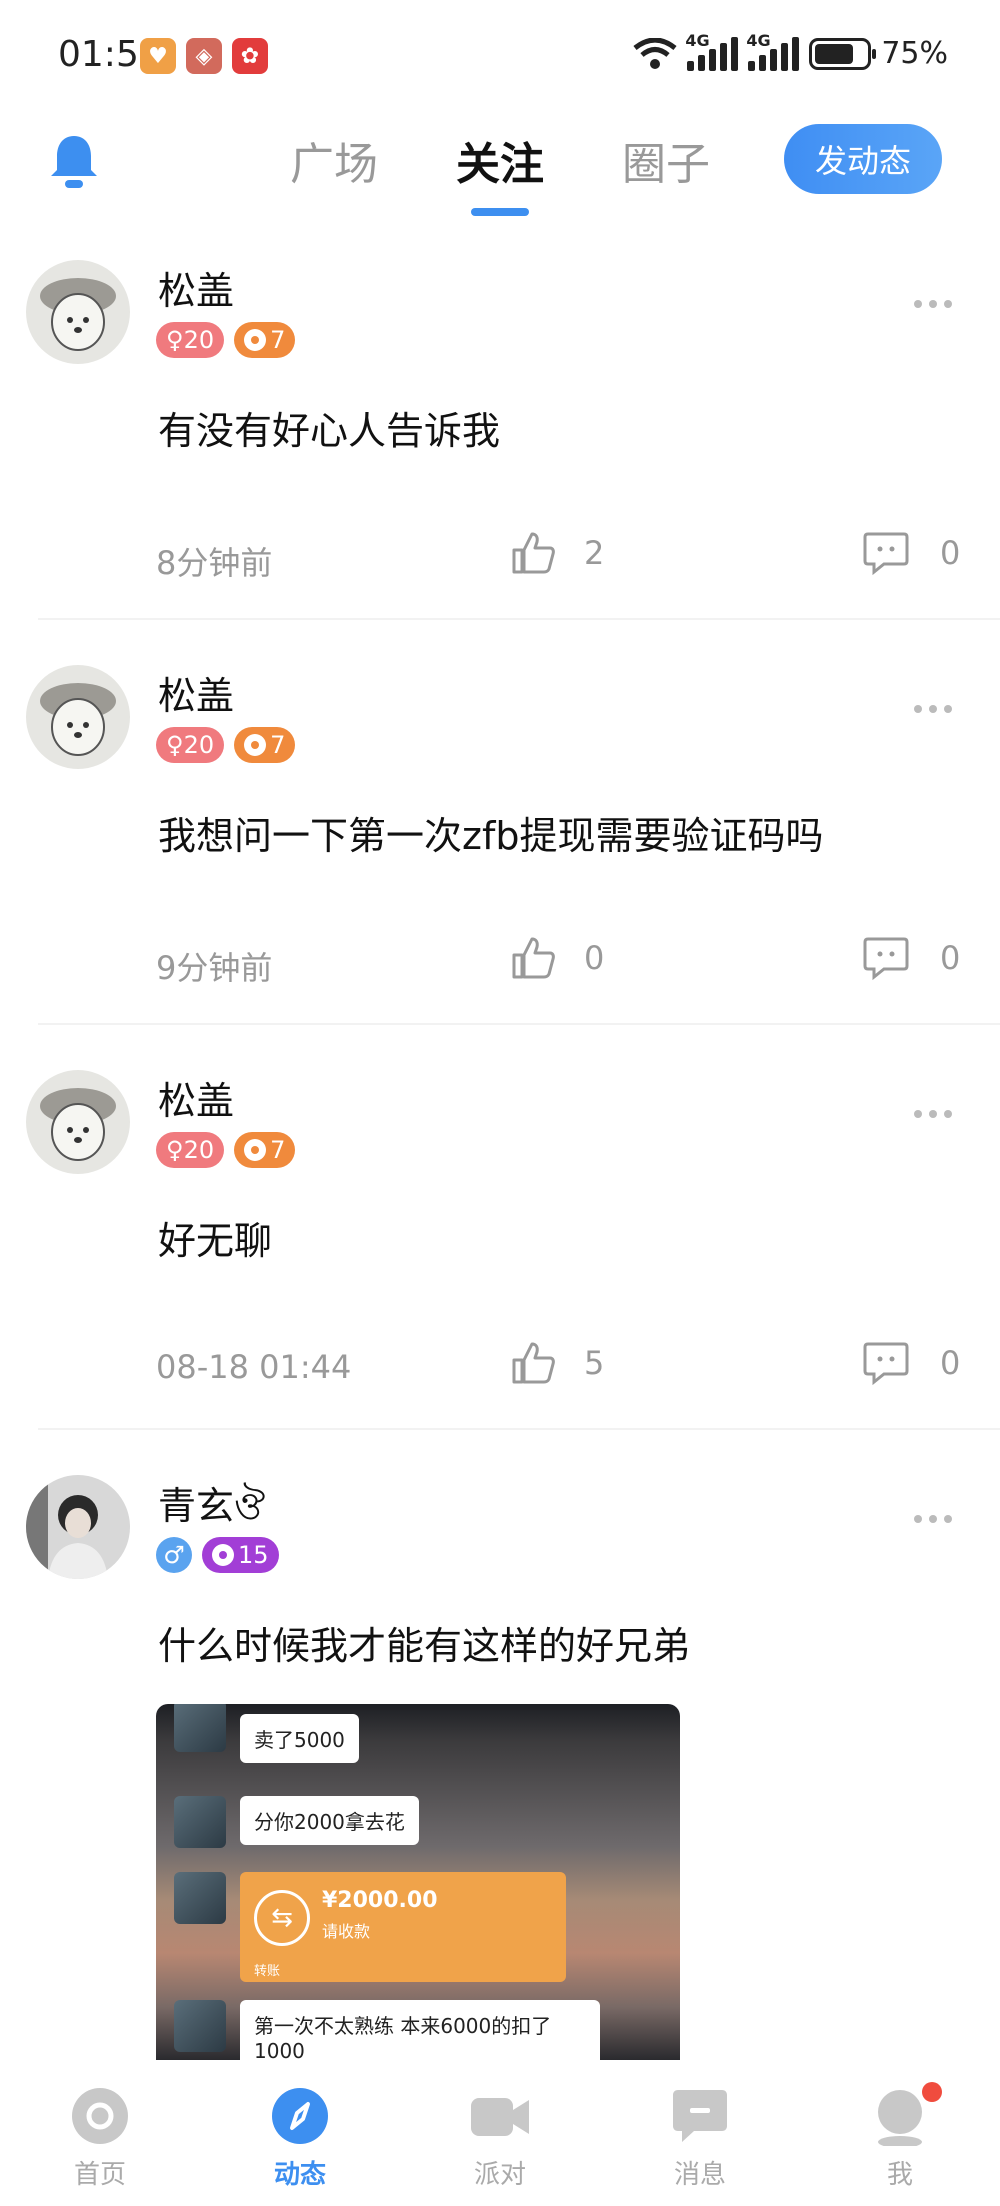 This screenshot has height=2206, width=1000. I want to click on level-value: 15, so click(253, 1555).